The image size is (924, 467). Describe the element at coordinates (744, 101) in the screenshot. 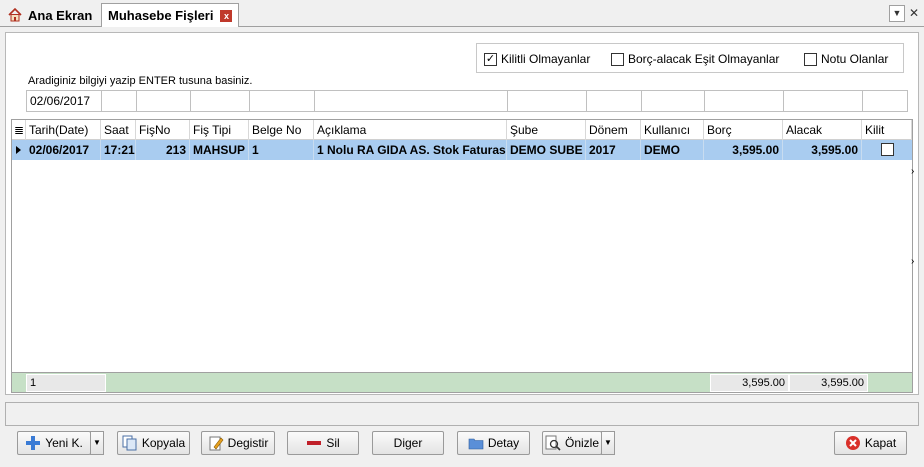

I see `search-field-borc` at that location.